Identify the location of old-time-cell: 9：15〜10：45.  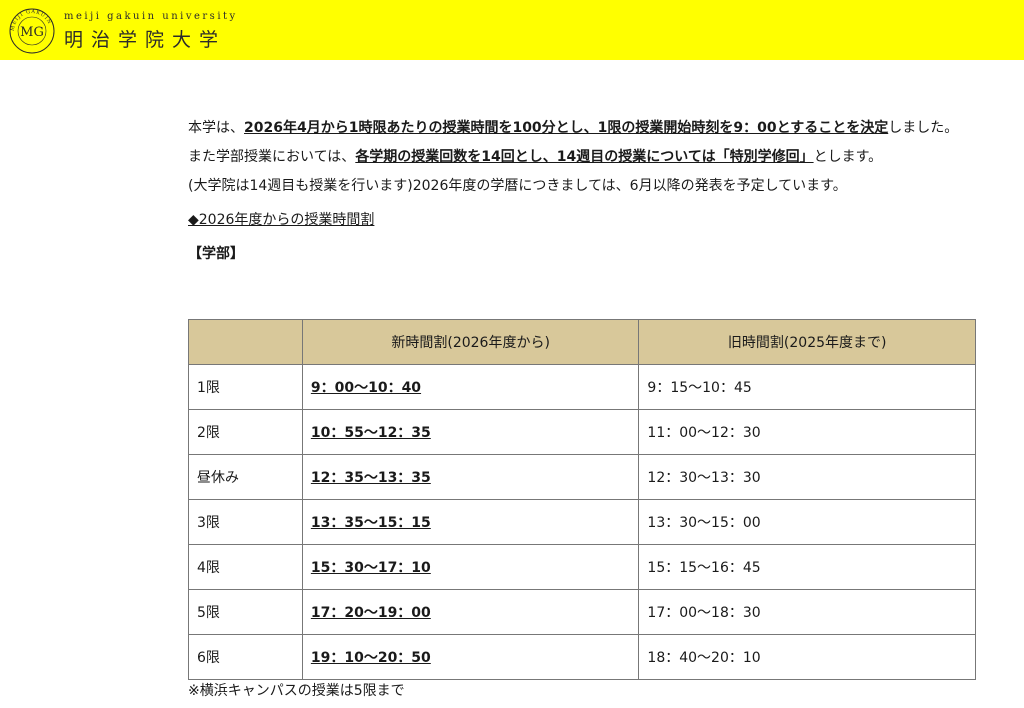
(807, 387).